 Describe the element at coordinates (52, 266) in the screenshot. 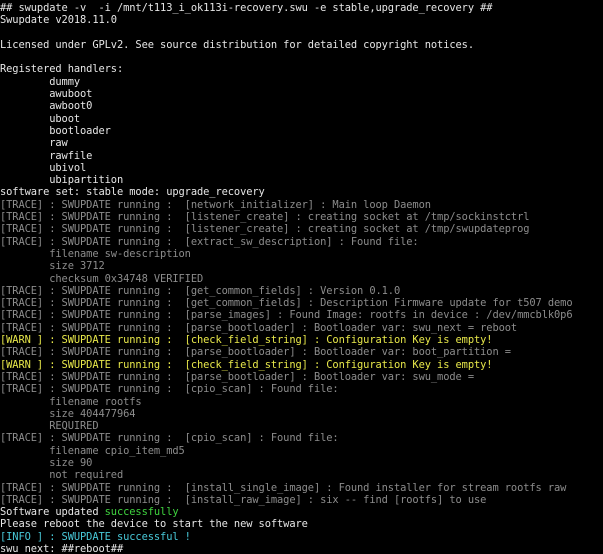

I see `terminal-text: size 3712` at that location.